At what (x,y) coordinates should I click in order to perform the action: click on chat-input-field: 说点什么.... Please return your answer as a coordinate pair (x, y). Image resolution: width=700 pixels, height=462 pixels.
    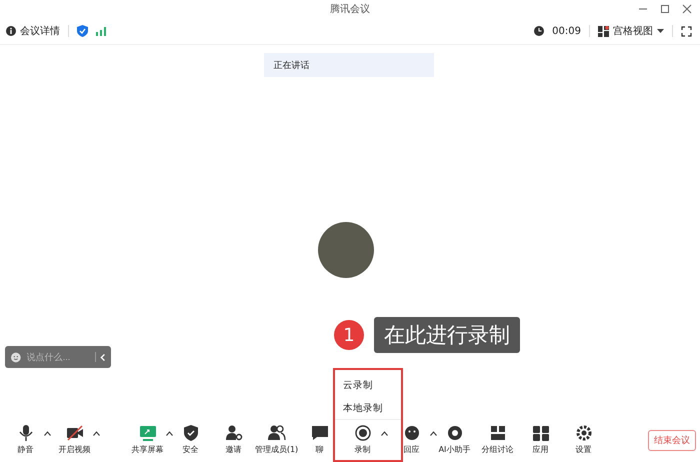
    Looking at the image, I should click on (60, 357).